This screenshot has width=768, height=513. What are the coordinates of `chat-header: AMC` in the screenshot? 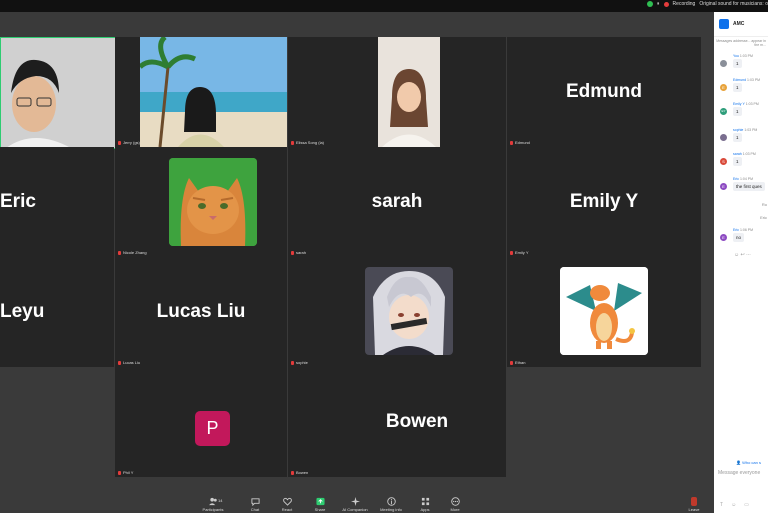 It's located at (741, 24).